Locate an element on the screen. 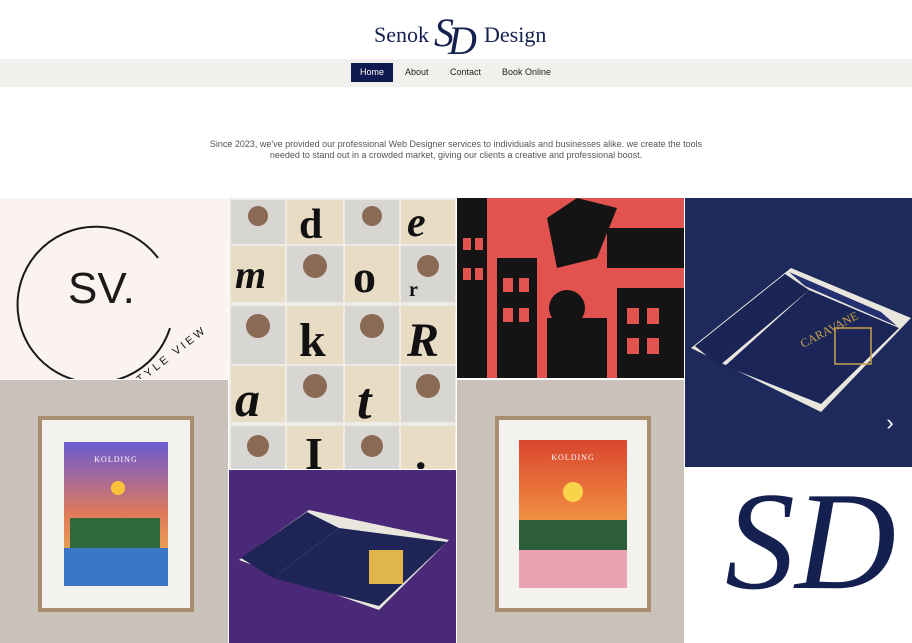  letter-11: . is located at coordinates (421, 448).